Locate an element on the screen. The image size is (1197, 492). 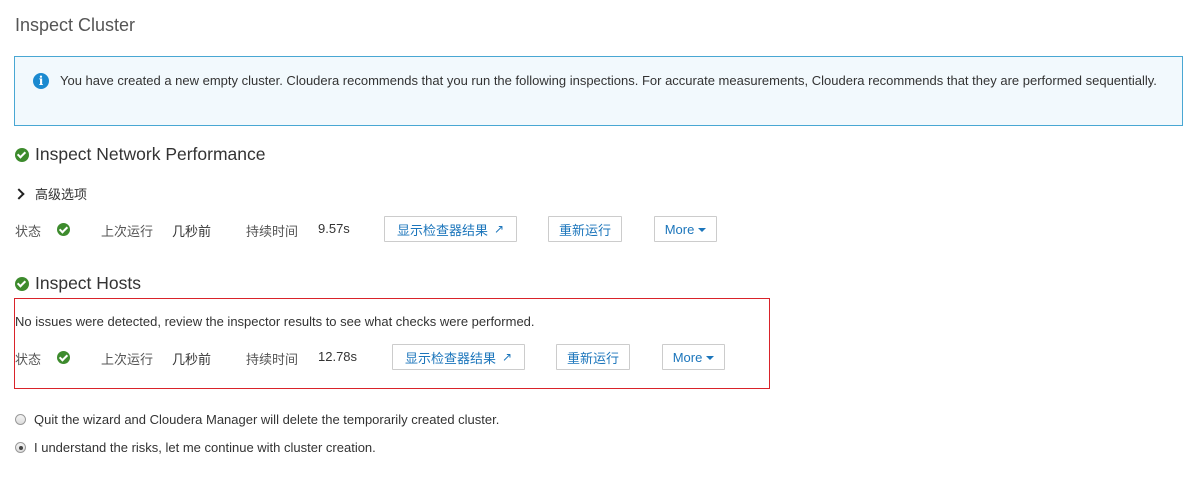
network-last-run-label: 上次运行 is located at coordinates (127, 231).